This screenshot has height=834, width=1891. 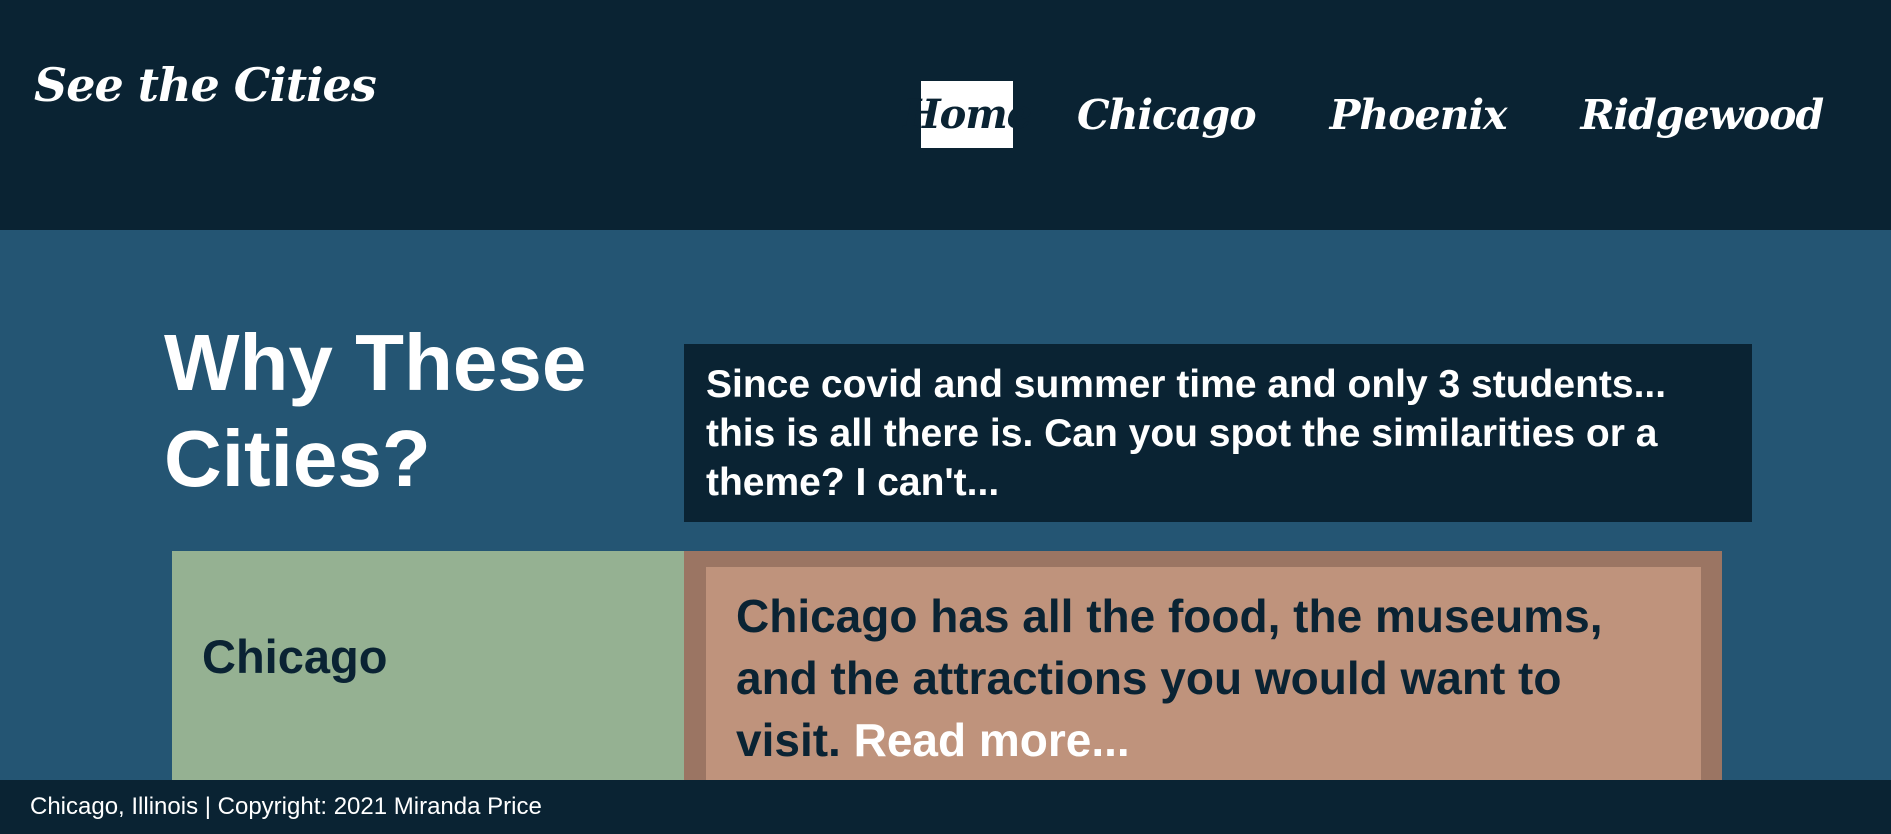 What do you see at coordinates (205, 85) in the screenshot?
I see `site-logo: See the Cities` at bounding box center [205, 85].